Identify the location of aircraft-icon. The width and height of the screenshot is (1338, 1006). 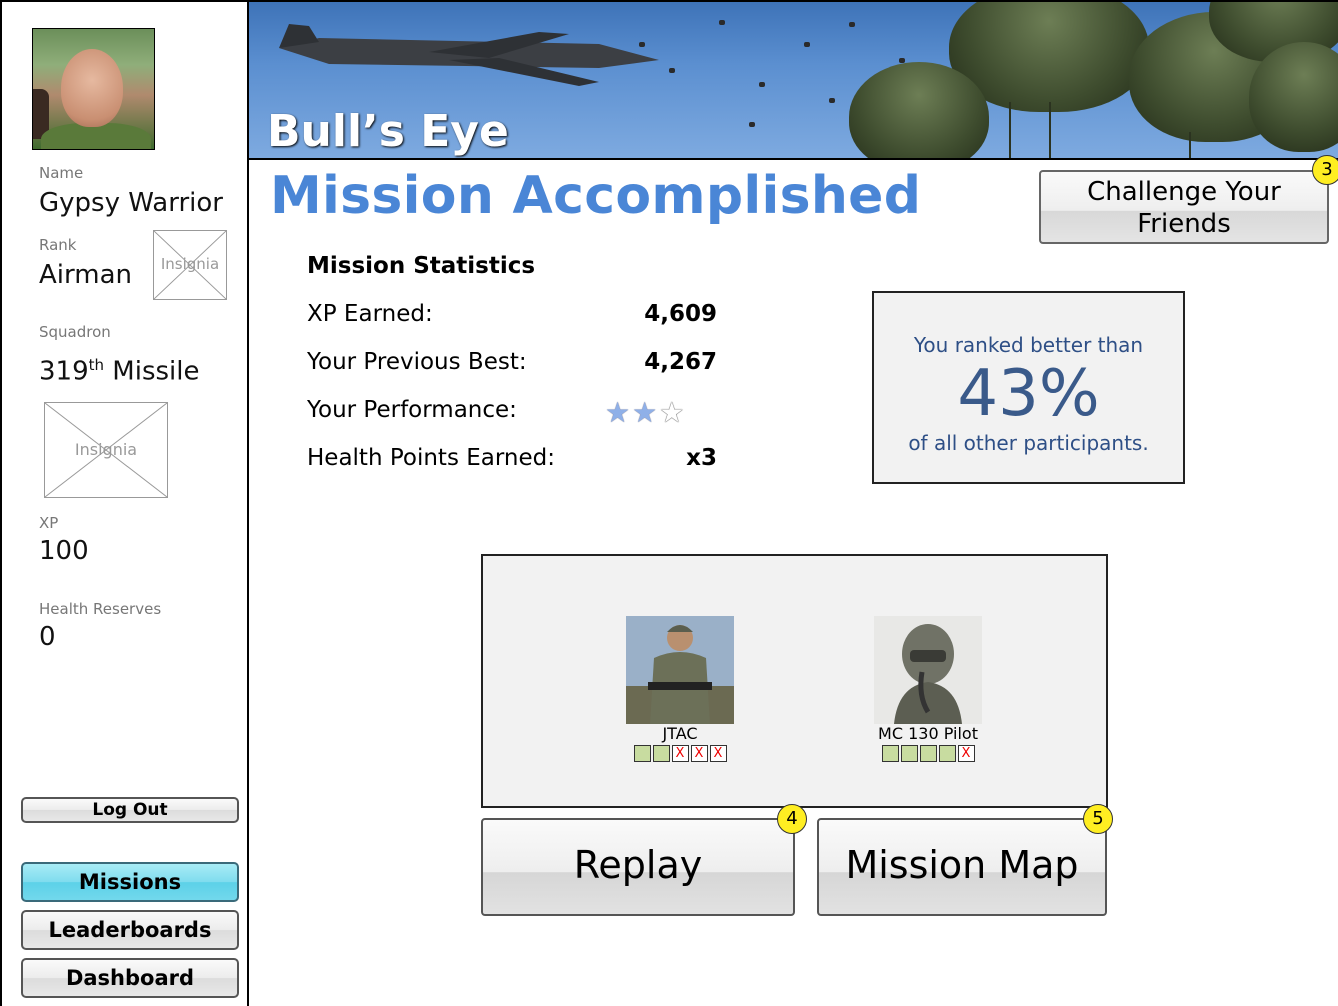
(469, 55).